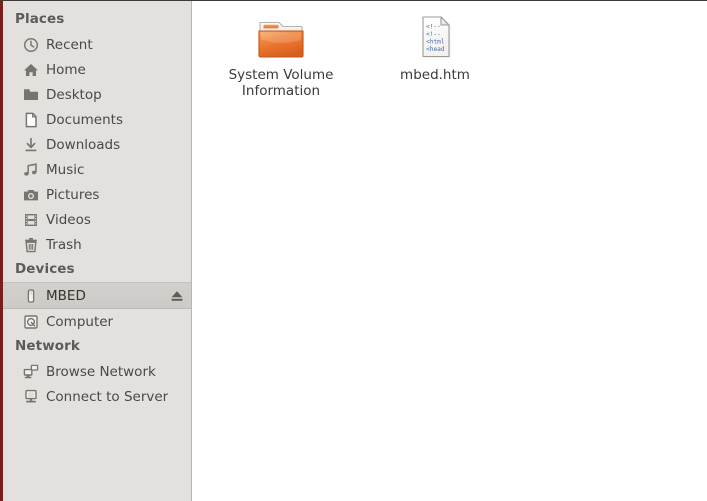 The height and width of the screenshot is (501, 707). I want to click on sidebar-item-desktop: Desktop, so click(97, 94).